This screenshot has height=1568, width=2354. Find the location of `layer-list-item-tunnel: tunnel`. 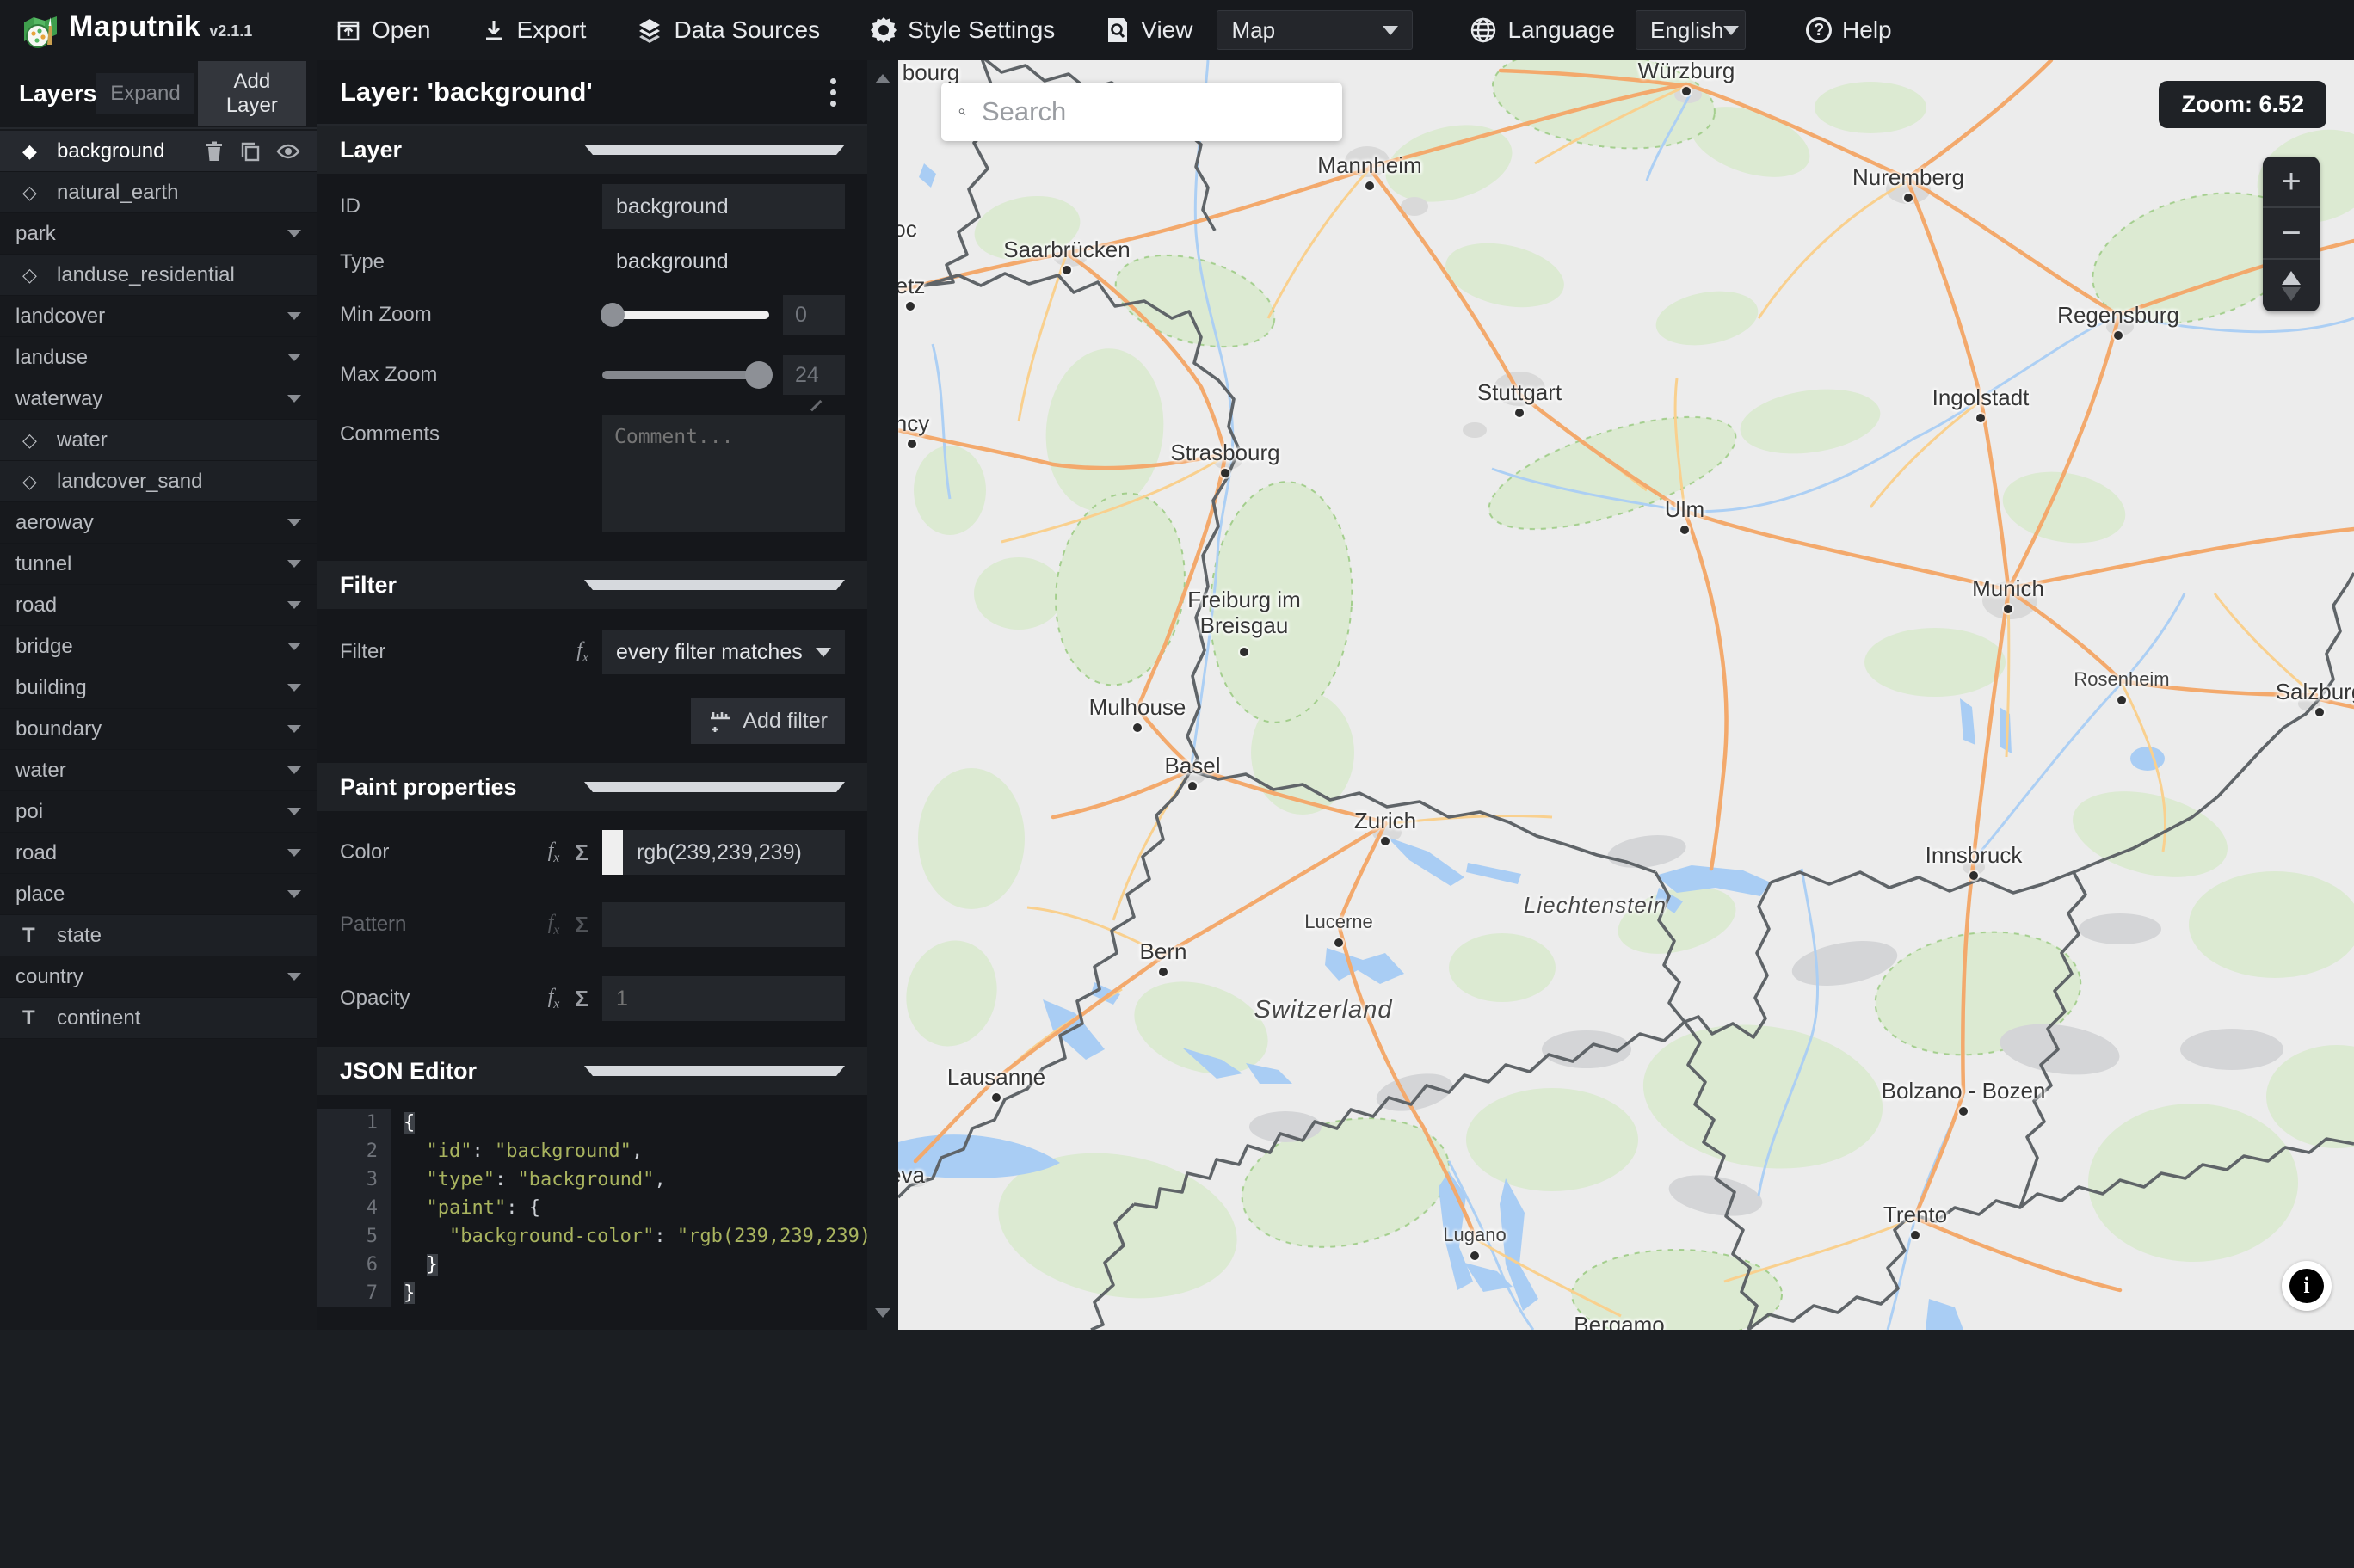

layer-list-item-tunnel: tunnel is located at coordinates (158, 564).